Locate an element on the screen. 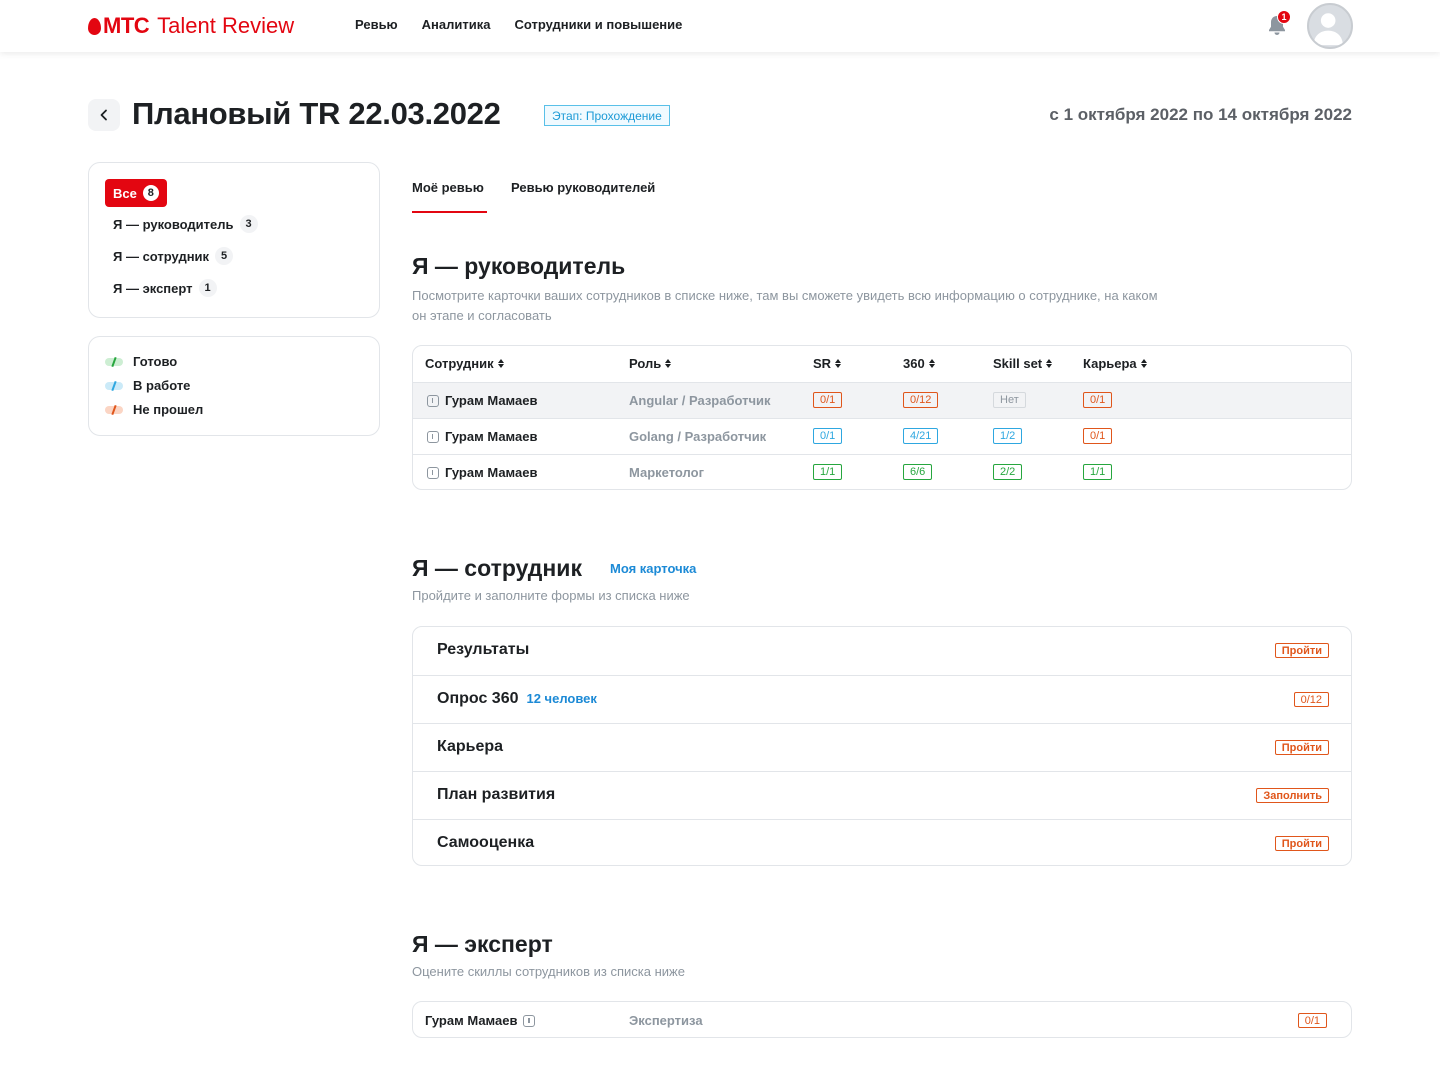 This screenshot has width=1440, height=1088. column-label: Skill set is located at coordinates (1018, 363).